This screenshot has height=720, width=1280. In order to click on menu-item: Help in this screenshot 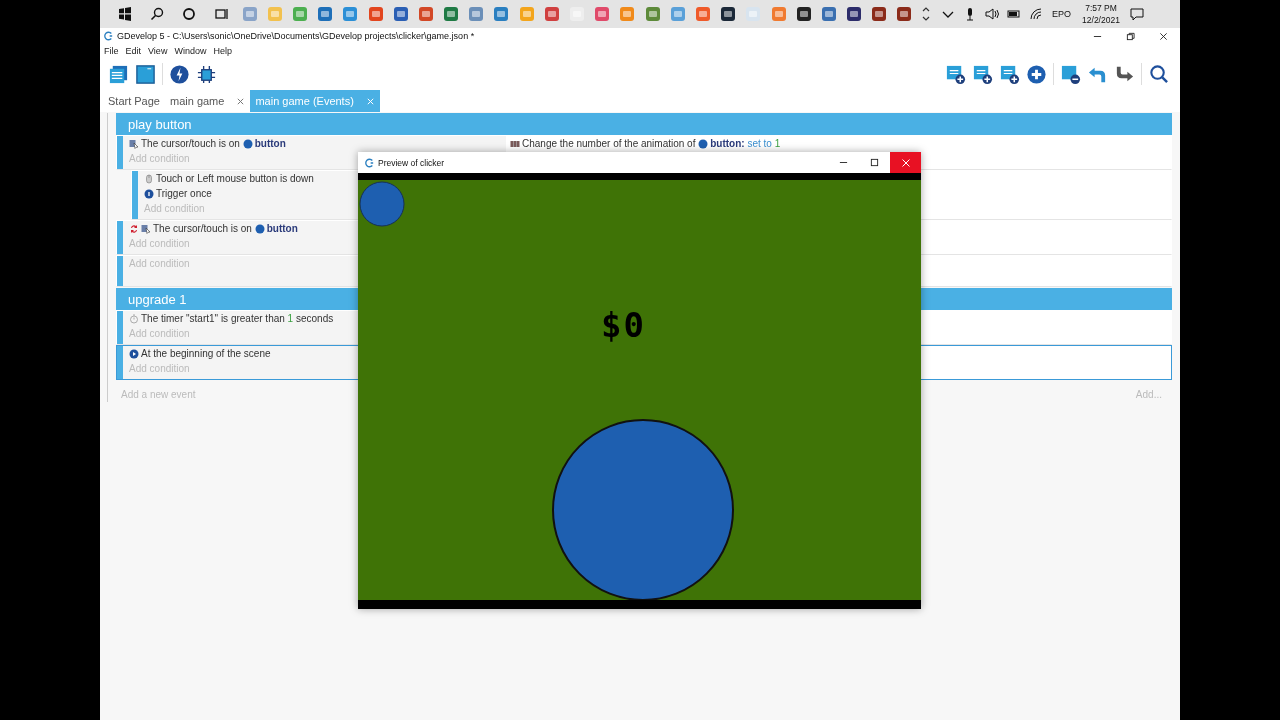, I will do `click(222, 51)`.